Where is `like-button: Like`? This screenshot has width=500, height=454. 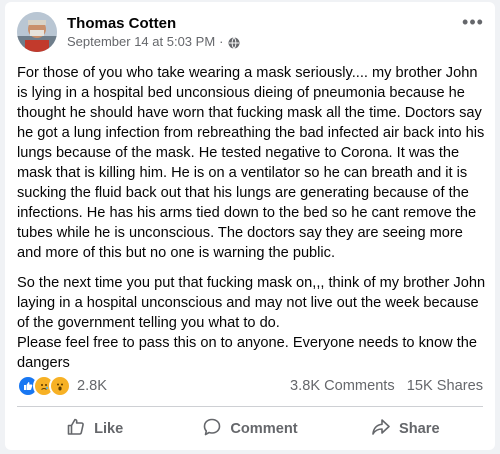
like-button: Like is located at coordinates (94, 429).